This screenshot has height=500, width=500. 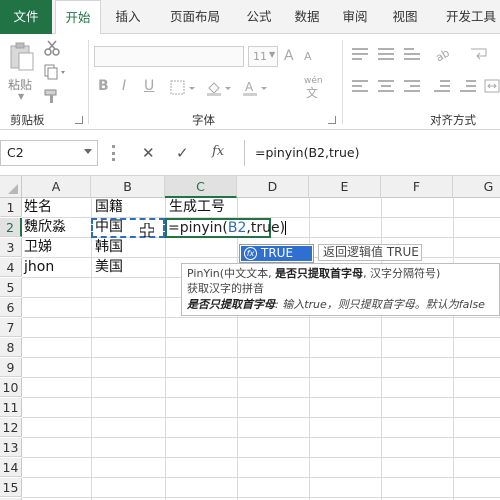 What do you see at coordinates (11, 247) in the screenshot?
I see `row-header-3: 3` at bounding box center [11, 247].